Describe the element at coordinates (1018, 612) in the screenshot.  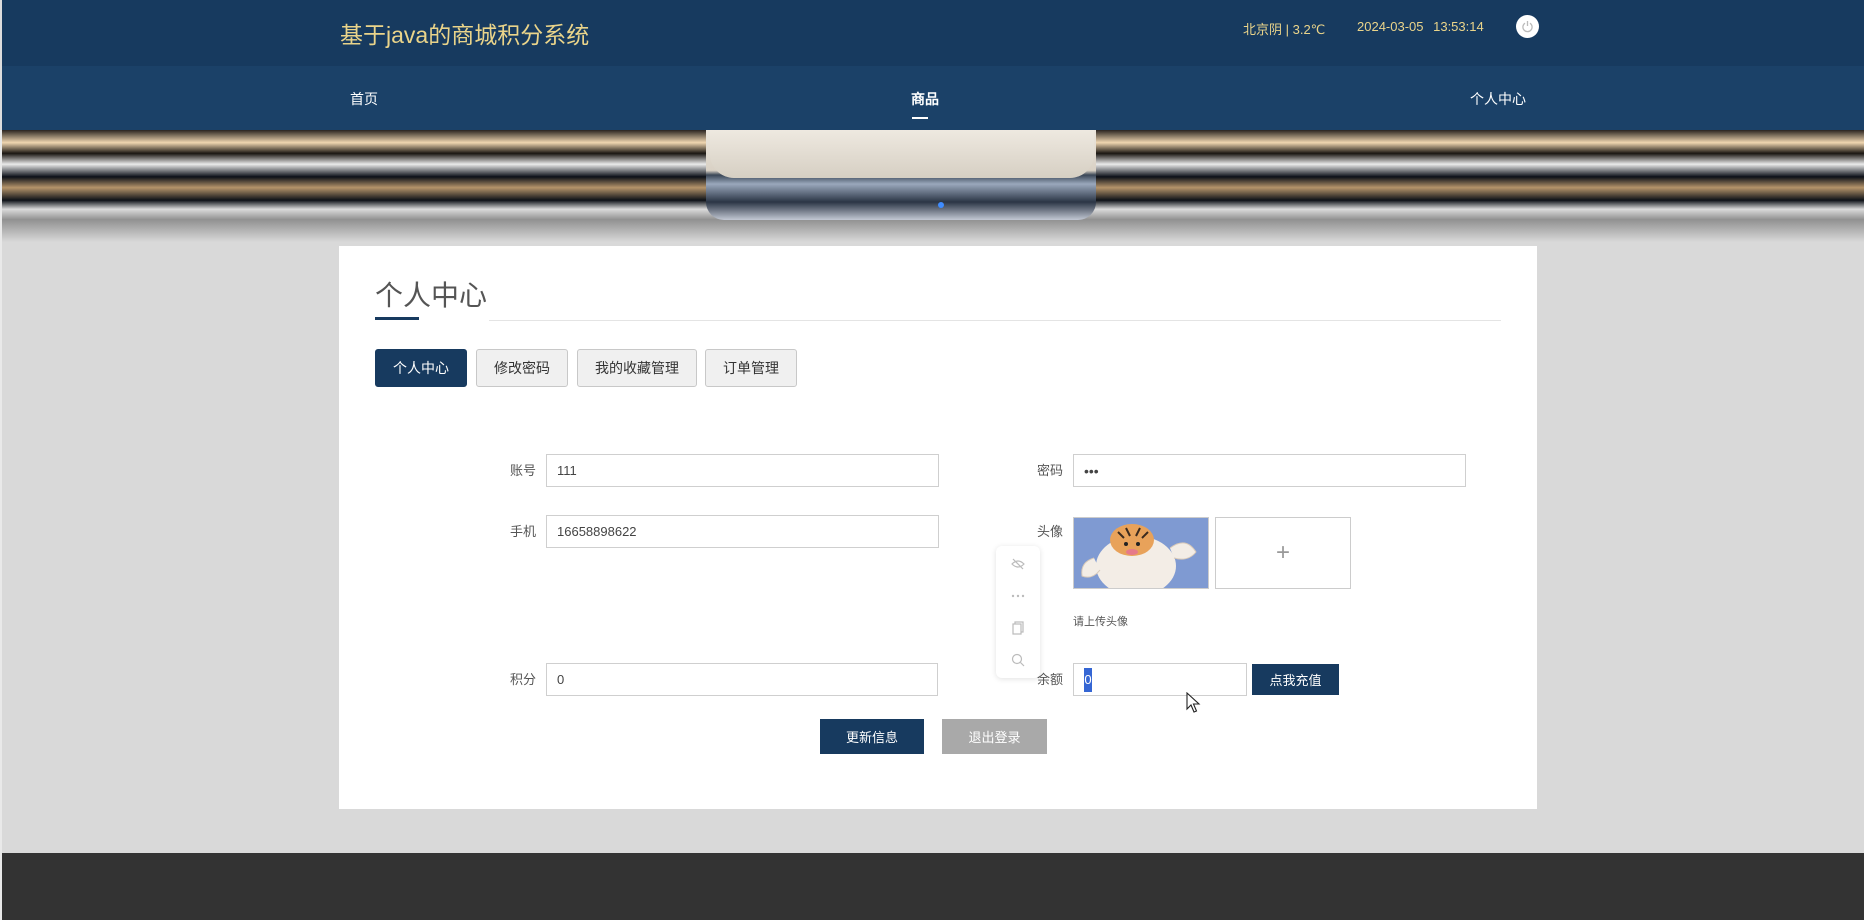
I see `floating-toolbar` at that location.